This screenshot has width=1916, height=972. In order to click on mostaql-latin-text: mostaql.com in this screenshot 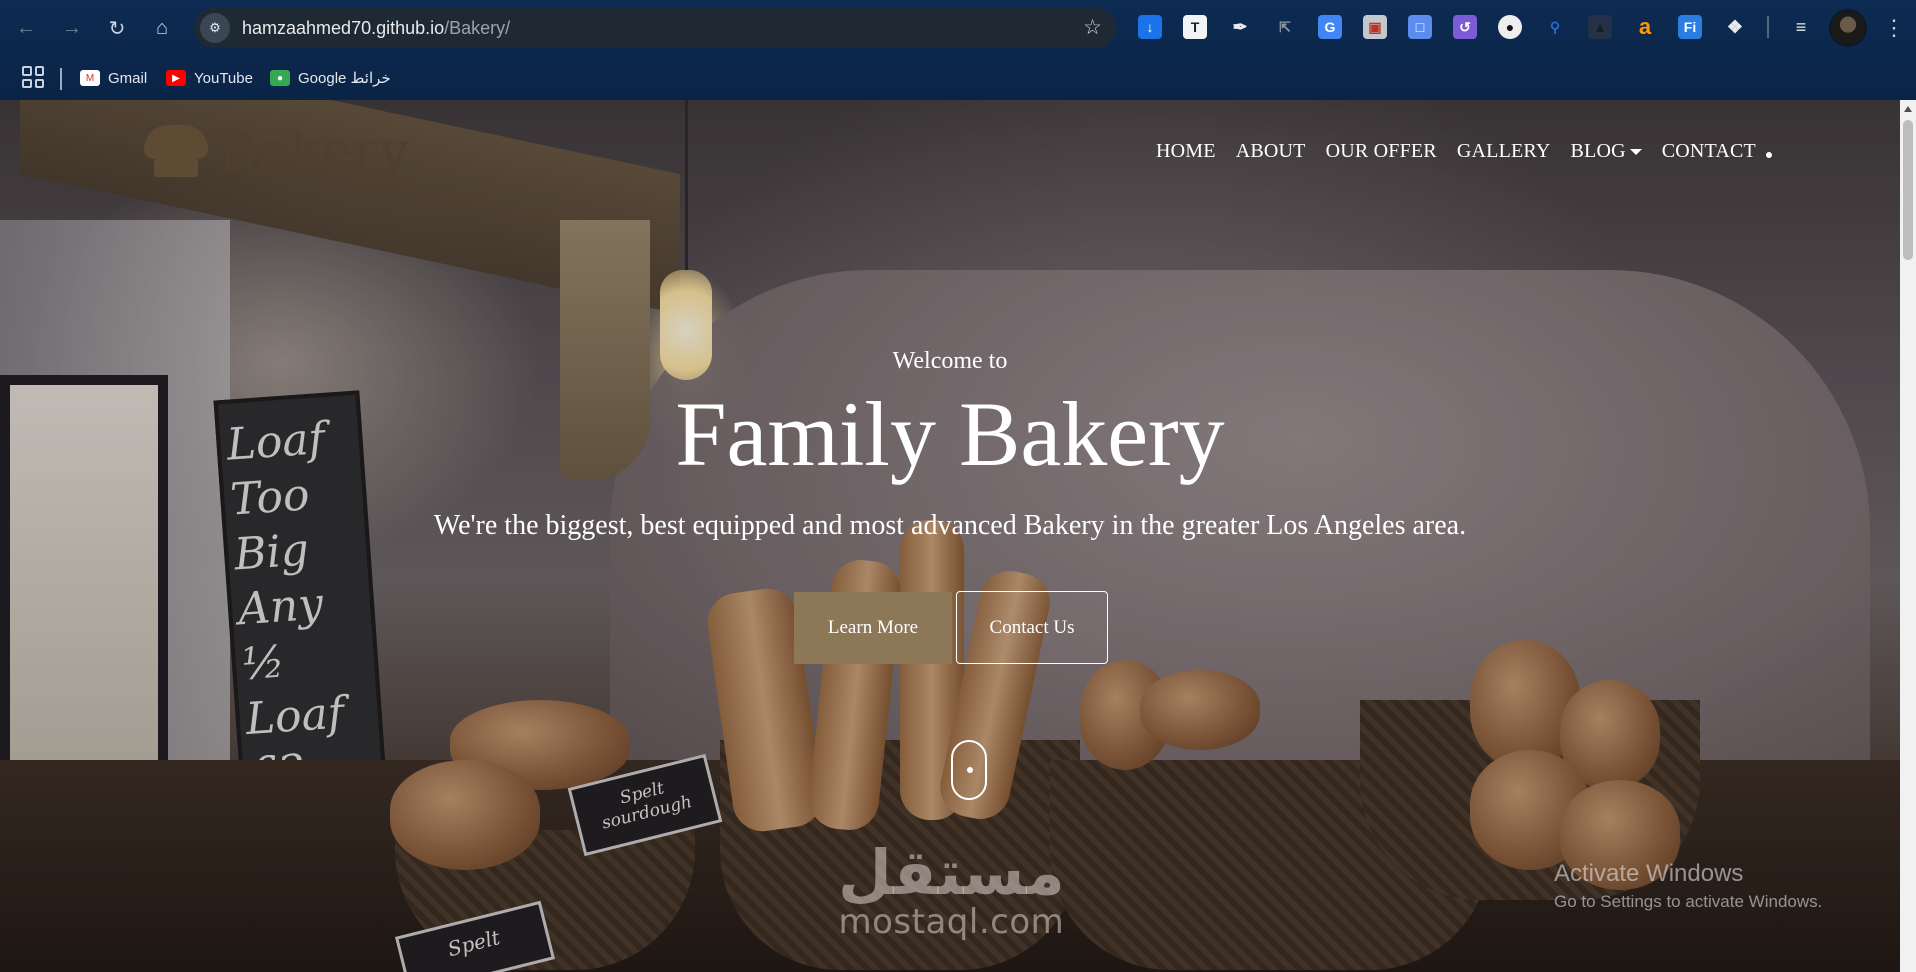, I will do `click(951, 922)`.